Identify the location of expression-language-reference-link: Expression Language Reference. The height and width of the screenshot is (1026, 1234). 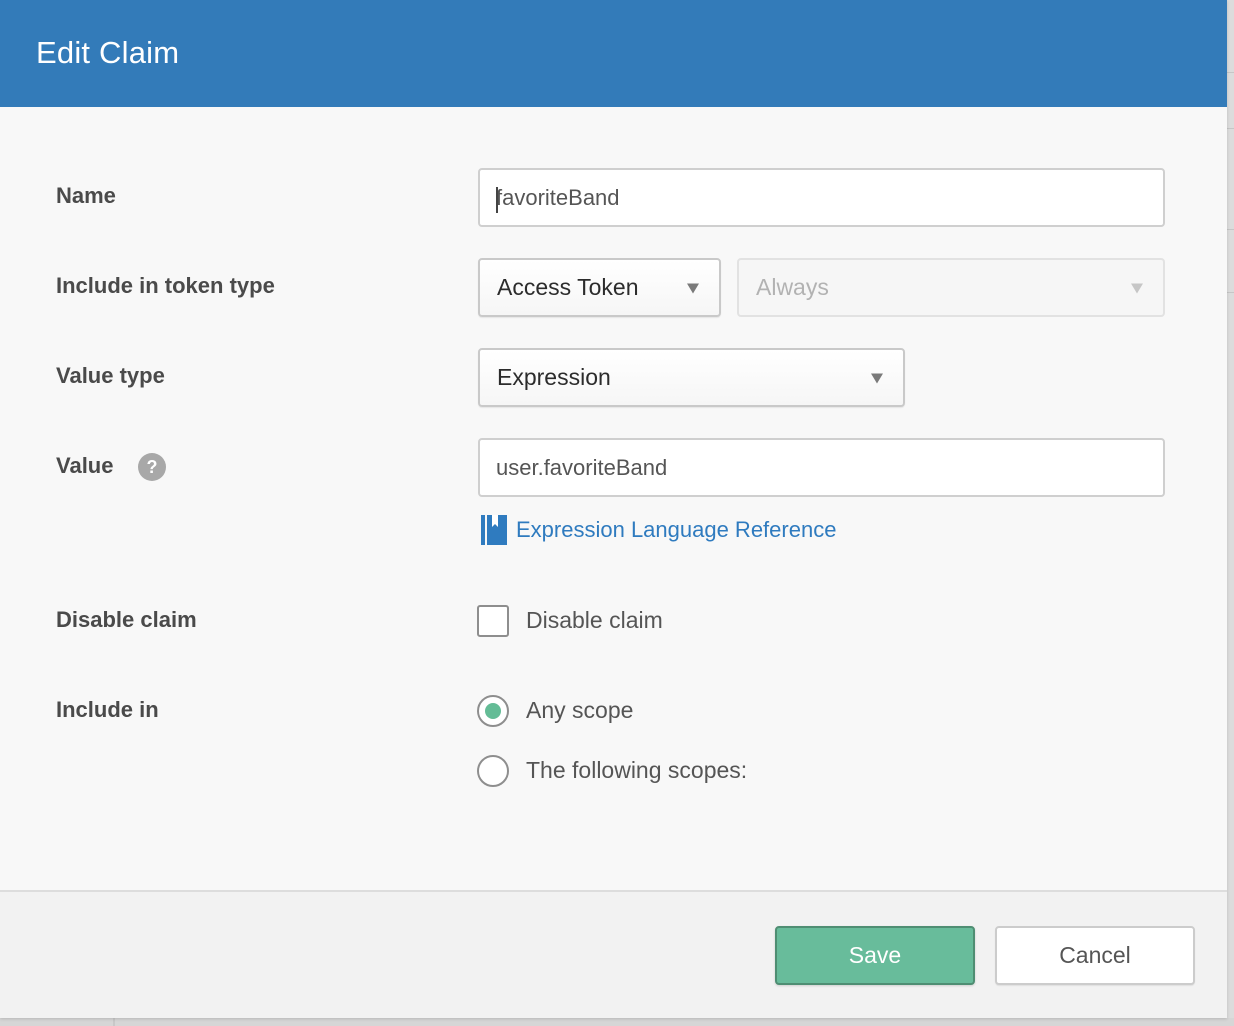
(658, 530).